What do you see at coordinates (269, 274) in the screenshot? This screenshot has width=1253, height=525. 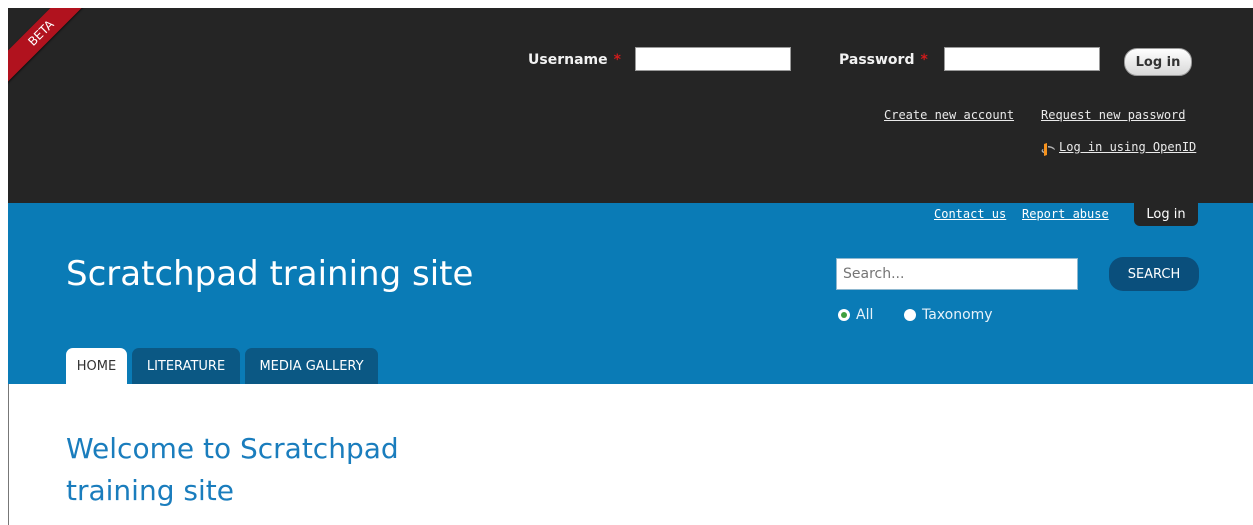 I see `site-title: Scratchpad training site` at bounding box center [269, 274].